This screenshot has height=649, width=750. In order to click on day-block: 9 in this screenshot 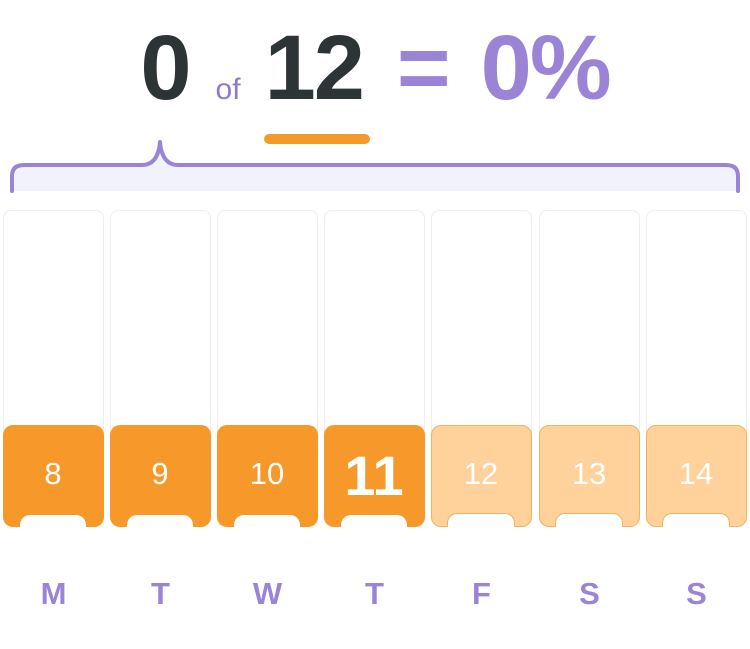, I will do `click(160, 476)`.